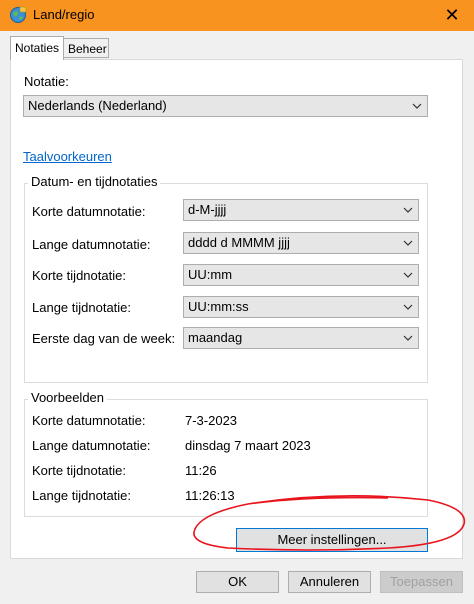 This screenshot has width=474, height=604. I want to click on long-date-dropdown: dddd d MMMM jjjj, so click(301, 243).